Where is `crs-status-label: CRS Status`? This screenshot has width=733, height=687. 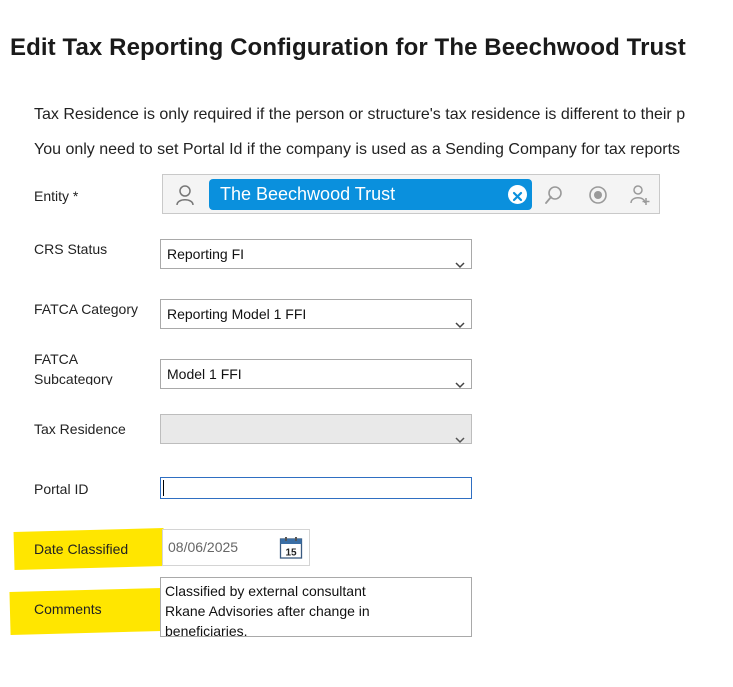 crs-status-label: CRS Status is located at coordinates (71, 249).